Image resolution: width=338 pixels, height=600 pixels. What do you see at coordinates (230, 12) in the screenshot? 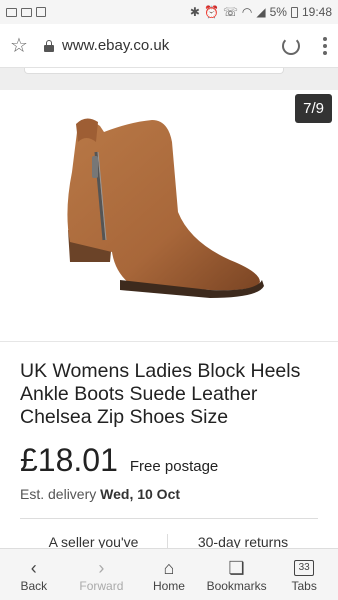
I see `phone-icon: ☏` at bounding box center [230, 12].